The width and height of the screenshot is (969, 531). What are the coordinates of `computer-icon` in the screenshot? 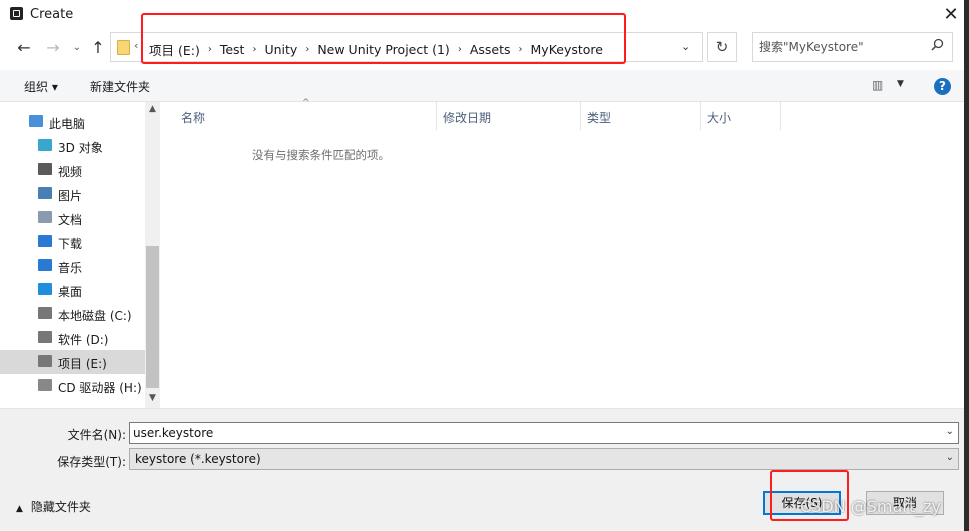 It's located at (36, 121).